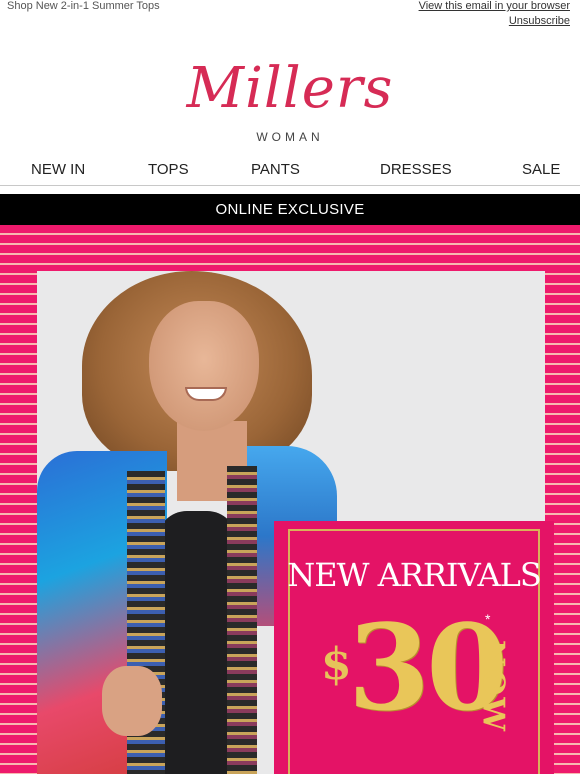  Describe the element at coordinates (58, 169) in the screenshot. I see `nav-item-new-in: NEW IN` at that location.